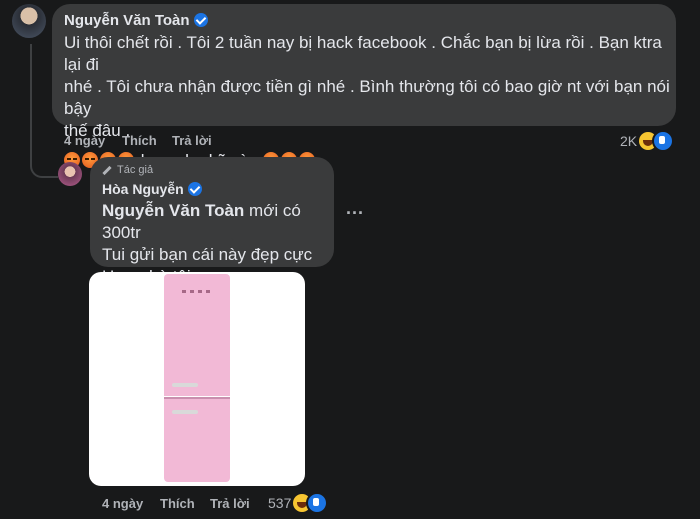 This screenshot has height=519, width=700. I want to click on refrigerator-image, so click(197, 378).